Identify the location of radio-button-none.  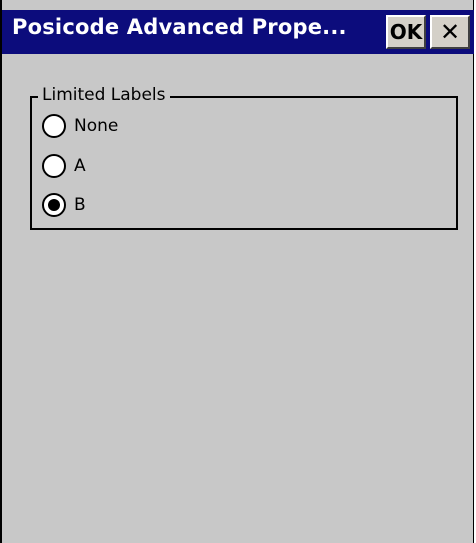
(54, 126).